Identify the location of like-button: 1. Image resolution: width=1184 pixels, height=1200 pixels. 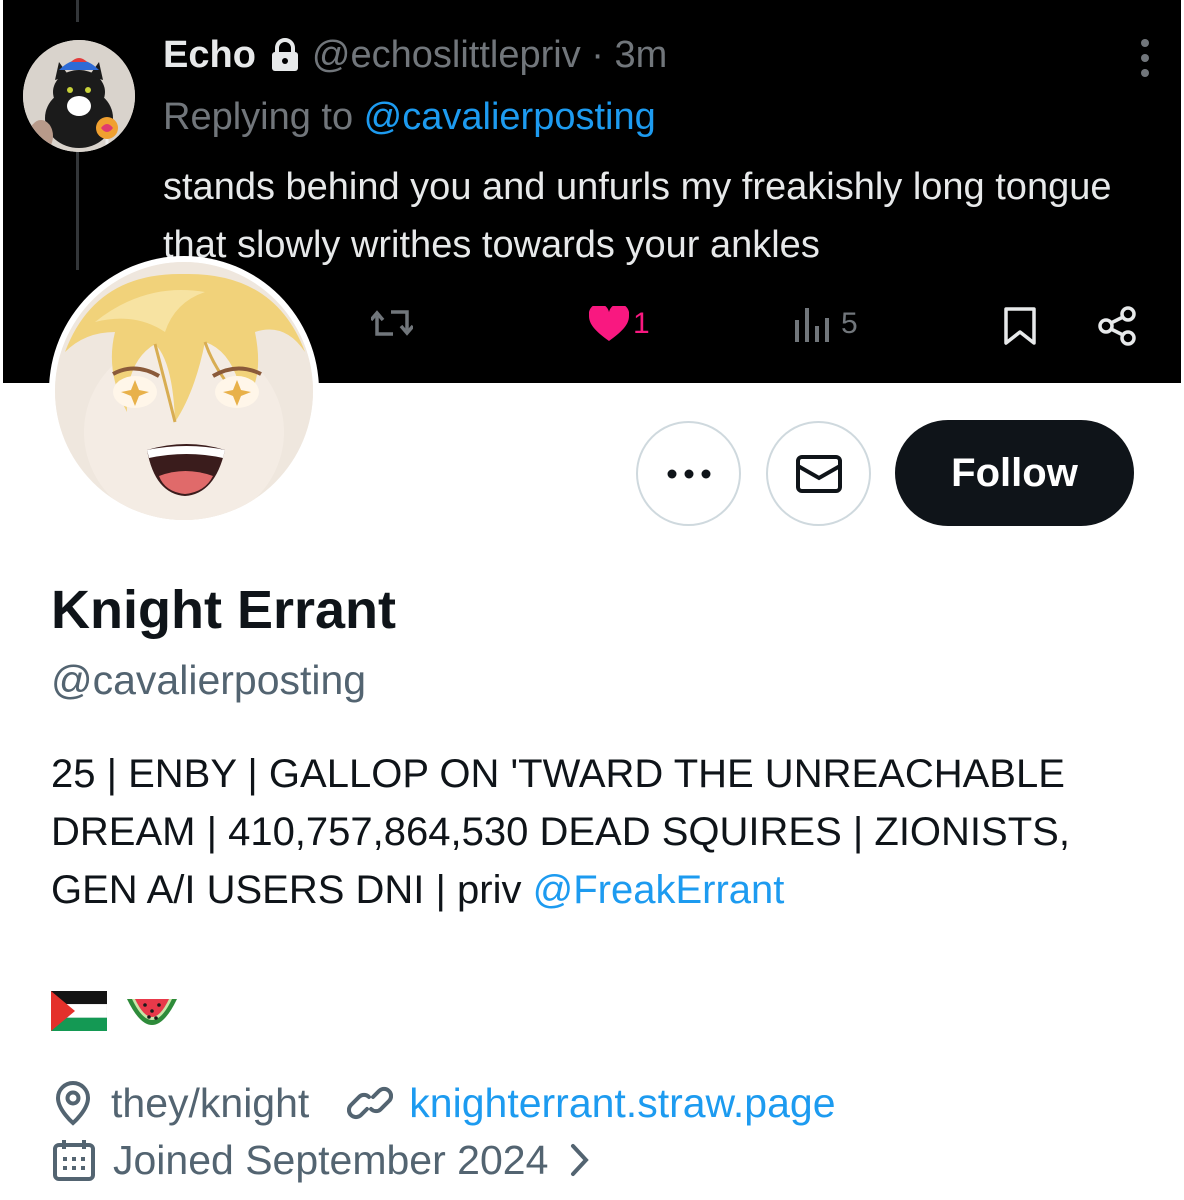
(619, 324).